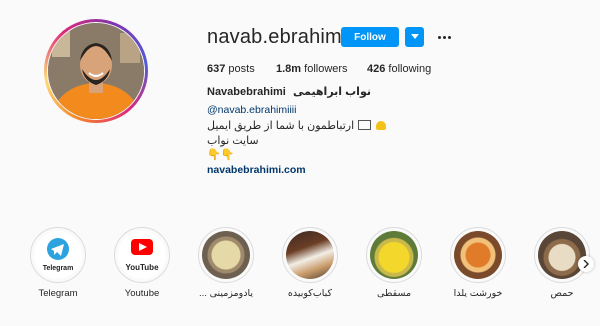 Image resolution: width=600 pixels, height=326 pixels. I want to click on highlight-masghati: مسقطی, so click(394, 263).